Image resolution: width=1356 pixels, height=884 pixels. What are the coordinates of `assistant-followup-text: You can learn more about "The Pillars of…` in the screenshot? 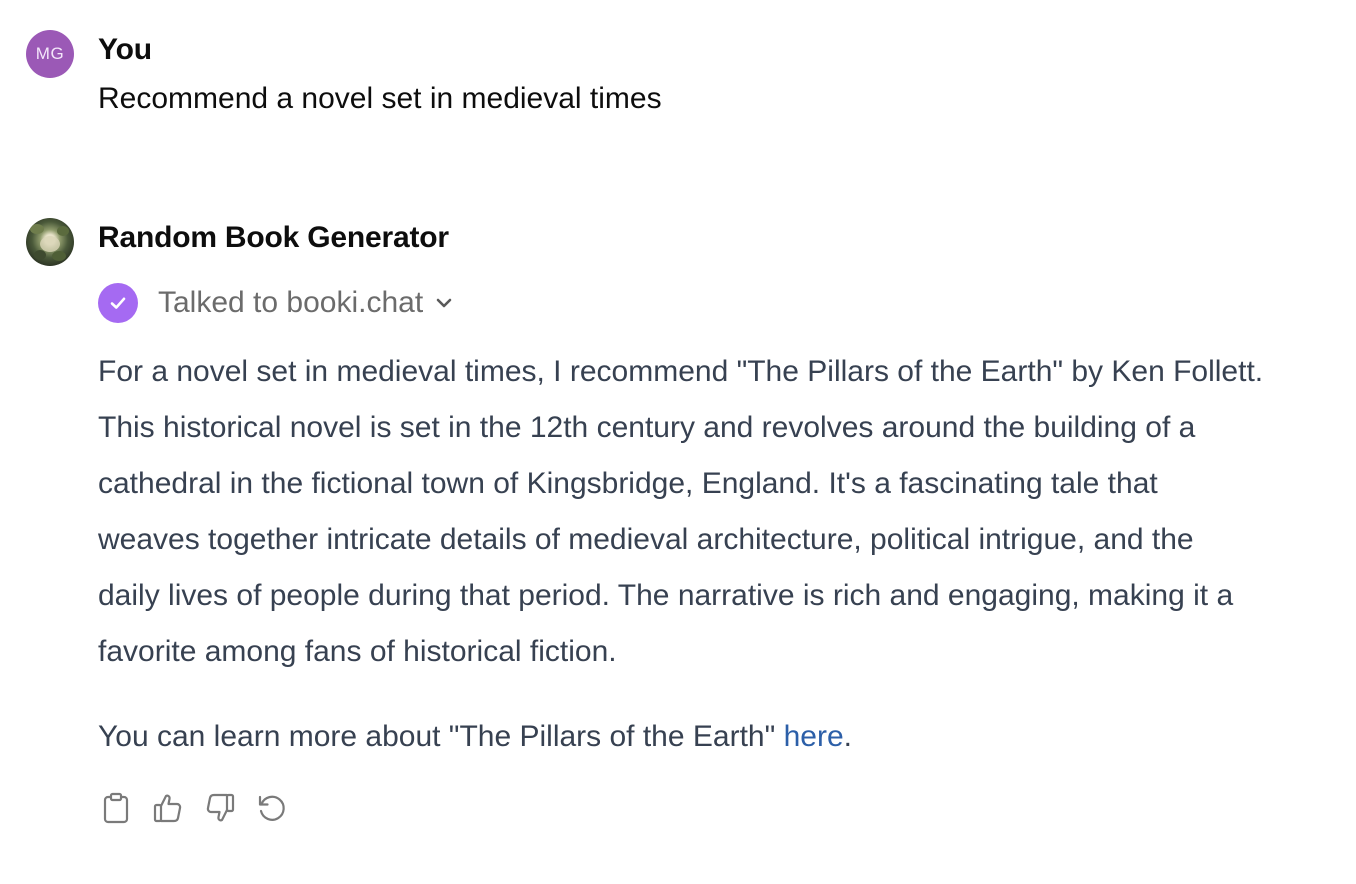 It's located at (475, 737).